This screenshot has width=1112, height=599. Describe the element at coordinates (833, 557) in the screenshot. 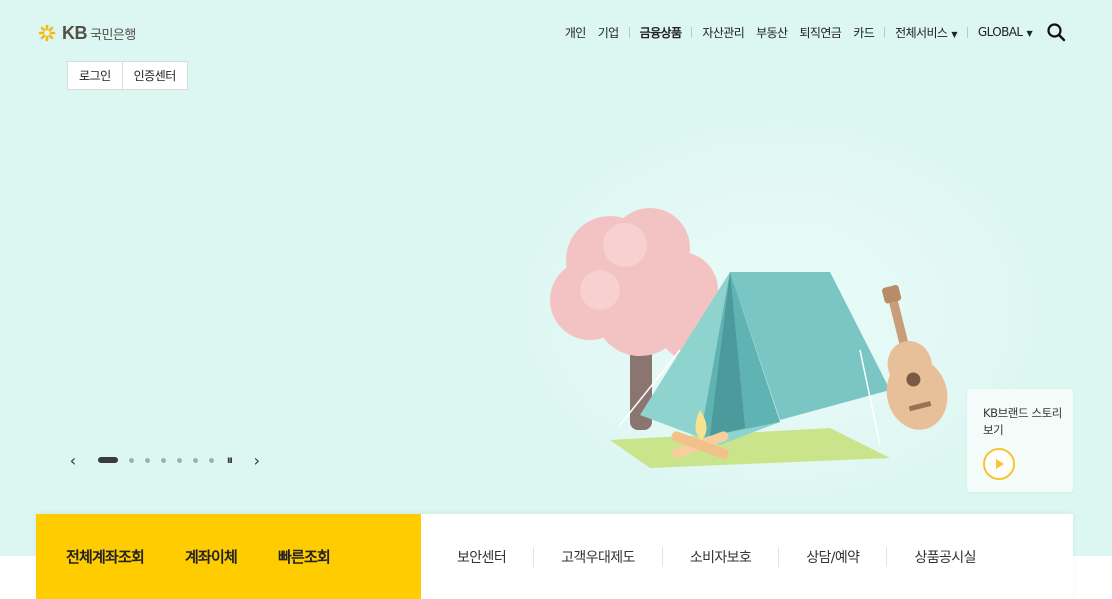

I see `quick-consult-reserve: 상담/예약` at that location.